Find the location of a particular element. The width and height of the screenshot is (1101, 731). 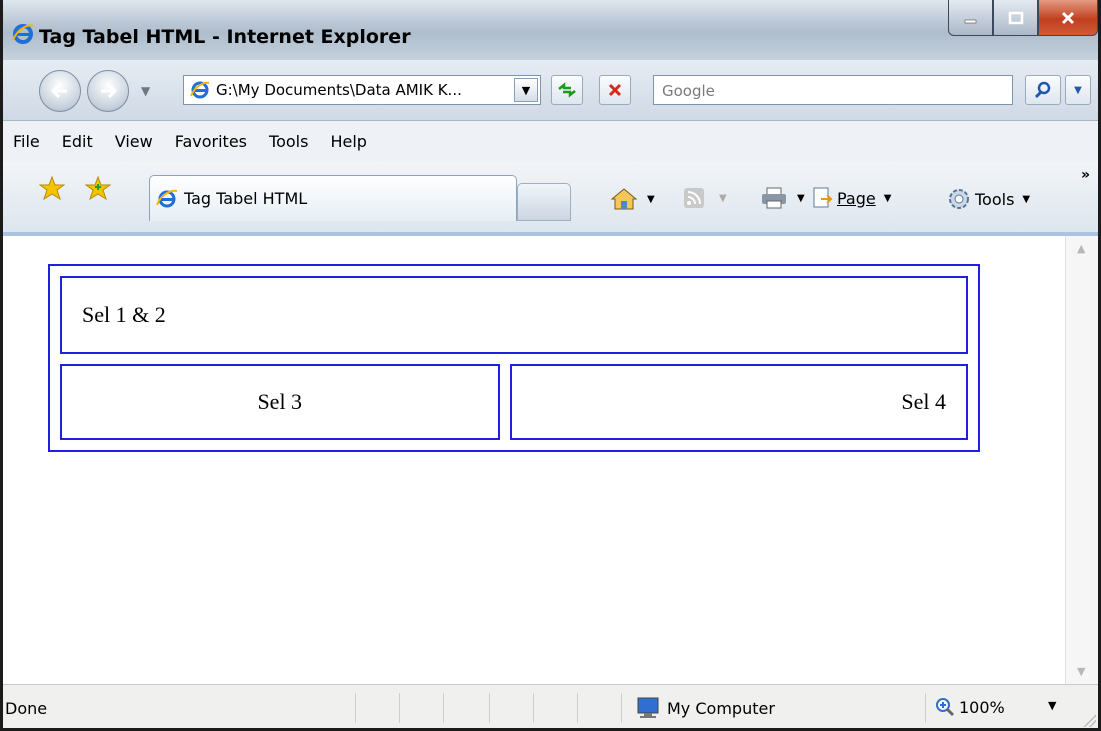

zoom-control: 100% is located at coordinates (970, 707).